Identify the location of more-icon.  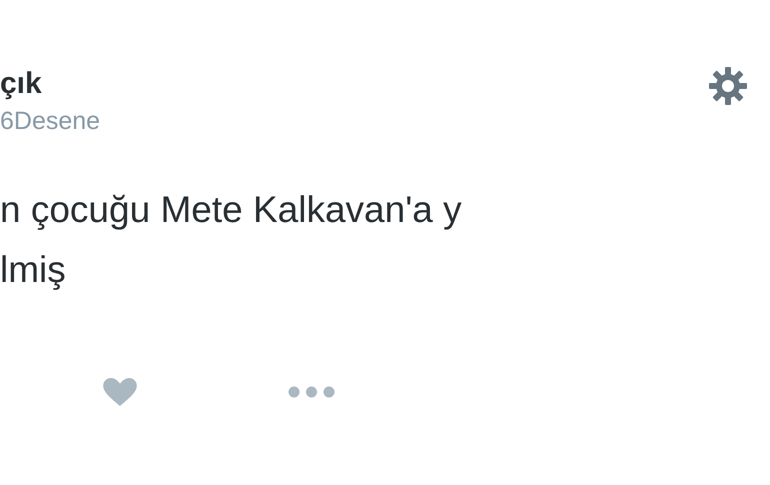
(311, 392).